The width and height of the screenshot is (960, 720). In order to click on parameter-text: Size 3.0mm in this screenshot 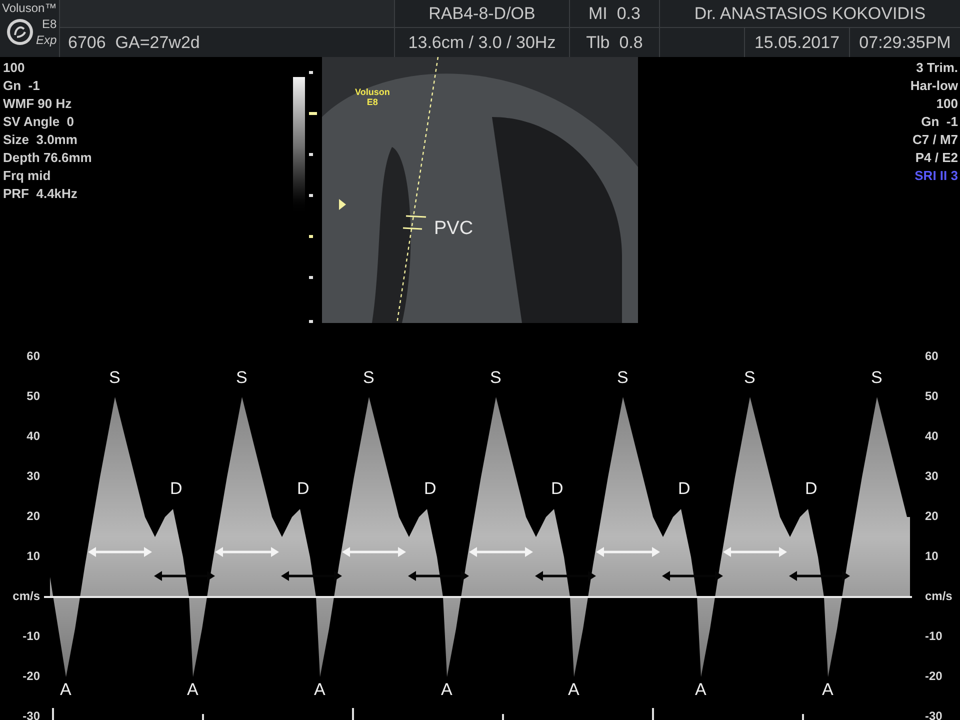, I will do `click(40, 140)`.